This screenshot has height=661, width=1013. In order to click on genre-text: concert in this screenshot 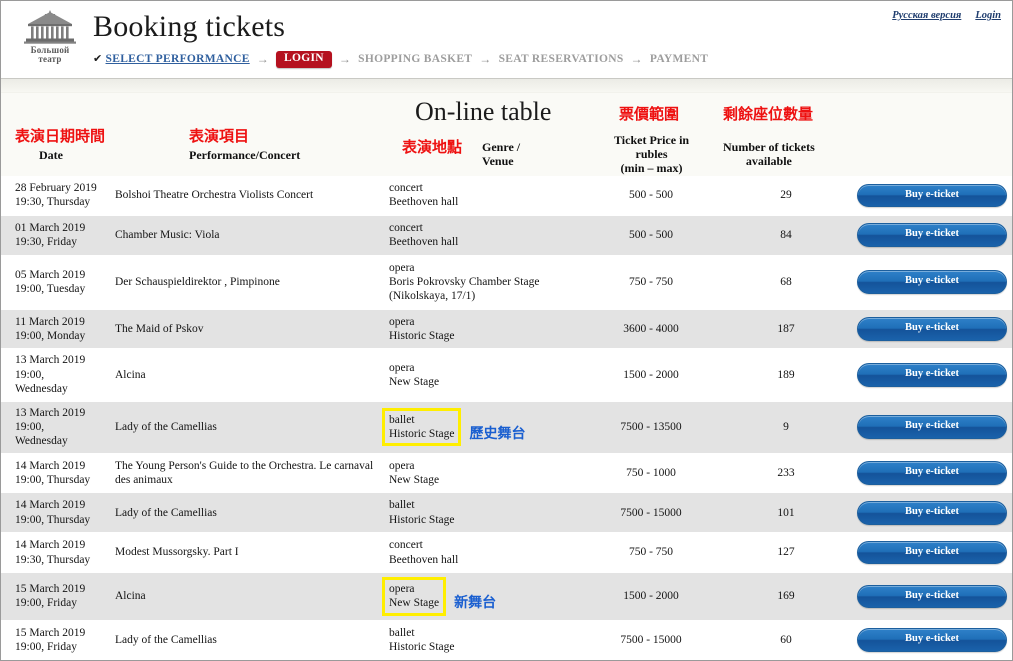, I will do `click(406, 545)`.